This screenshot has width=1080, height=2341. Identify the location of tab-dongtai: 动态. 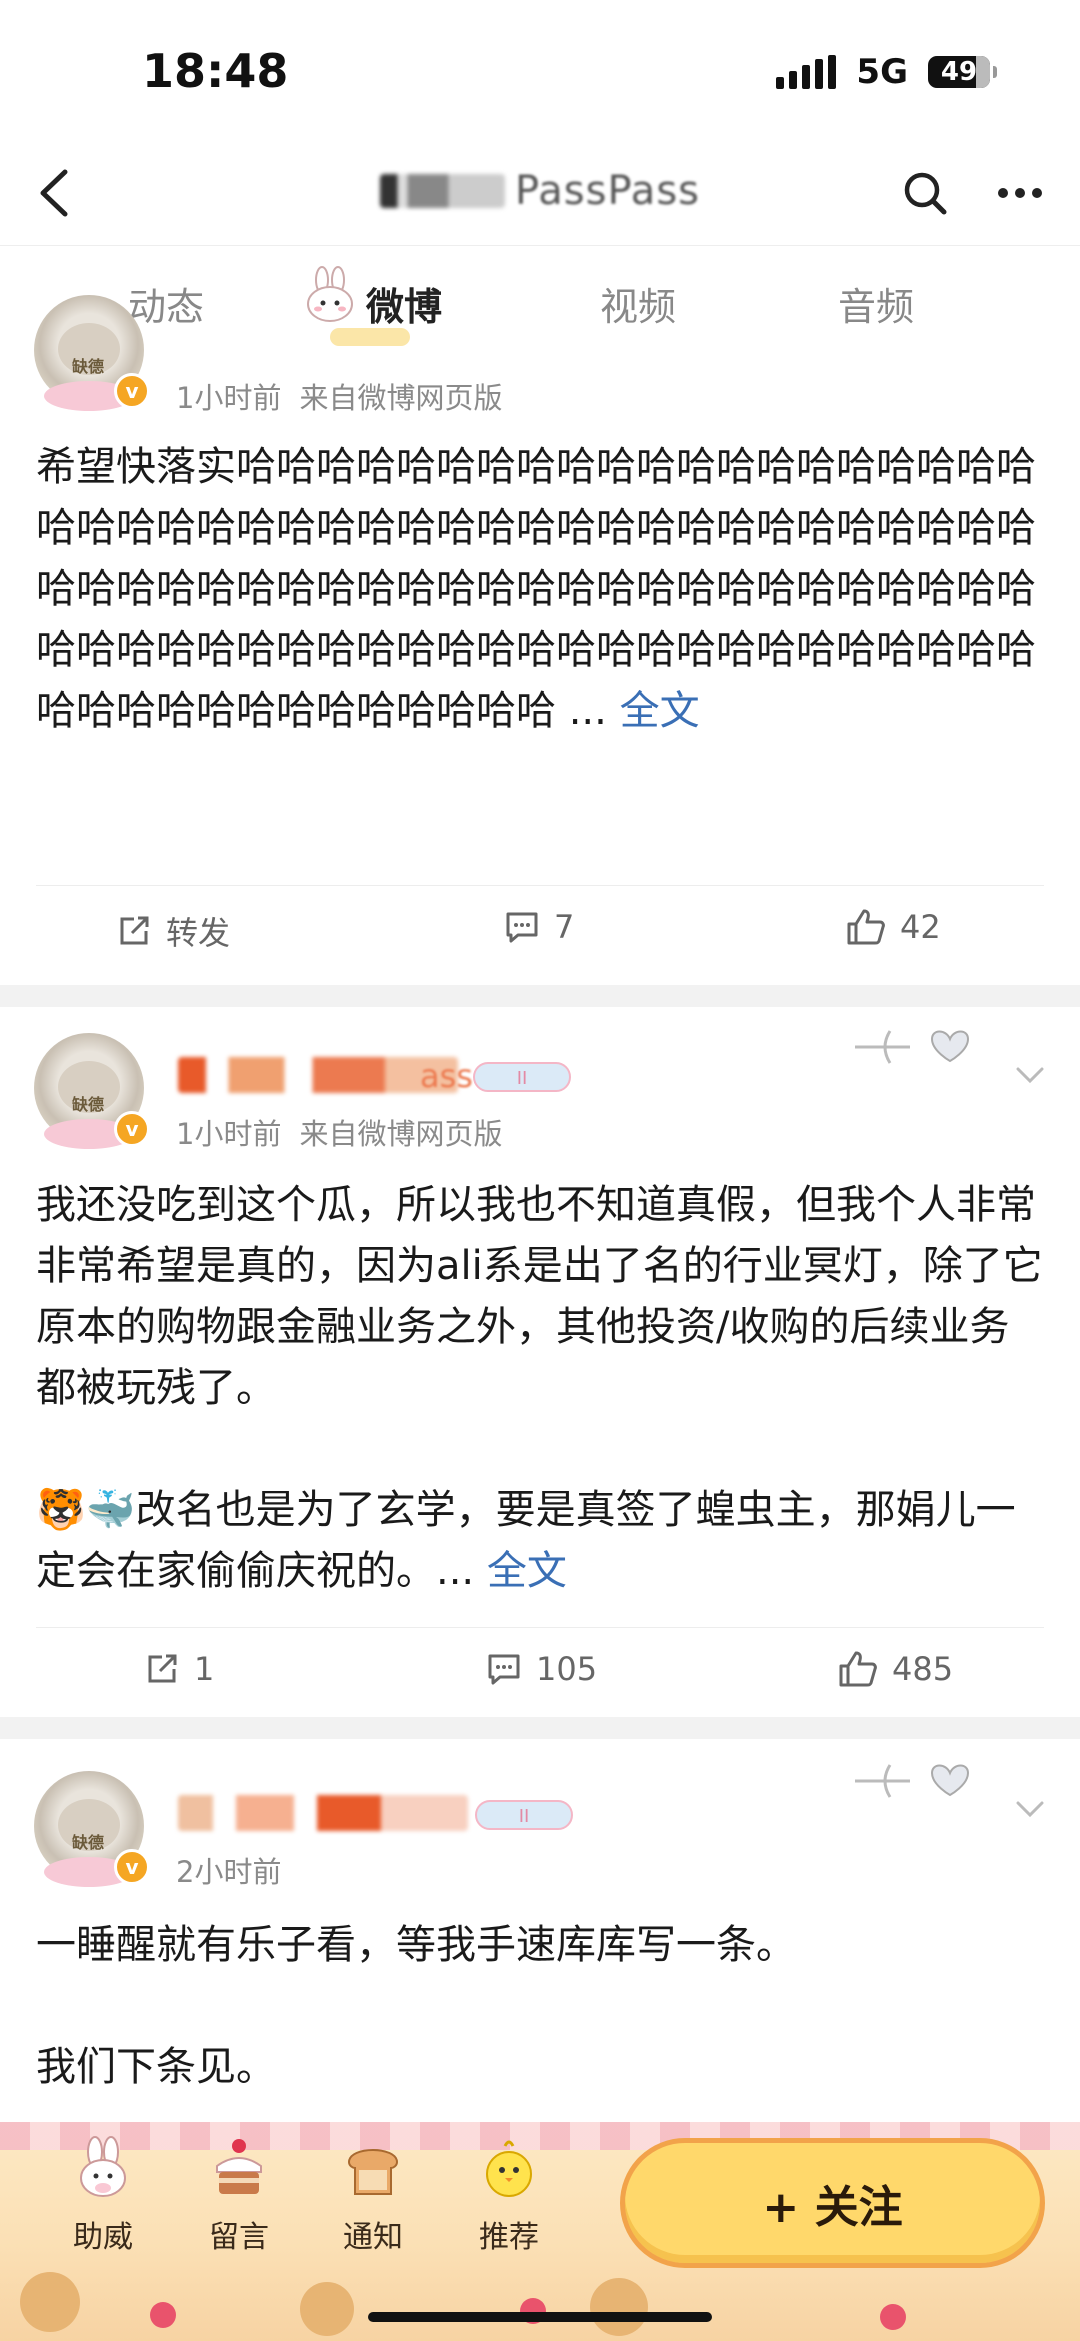
(166, 303).